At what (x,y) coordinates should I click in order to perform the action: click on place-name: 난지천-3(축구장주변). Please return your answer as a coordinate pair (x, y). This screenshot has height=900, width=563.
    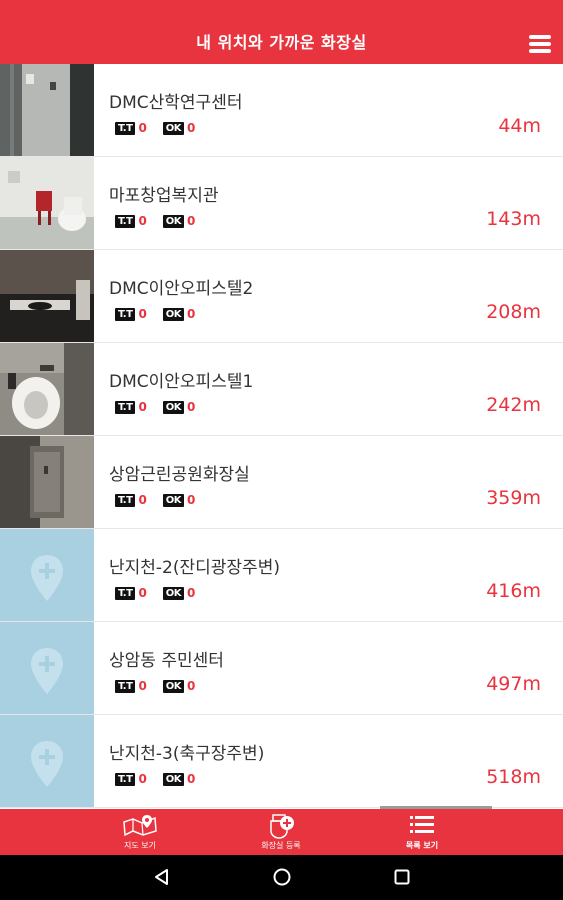
    Looking at the image, I should click on (187, 754).